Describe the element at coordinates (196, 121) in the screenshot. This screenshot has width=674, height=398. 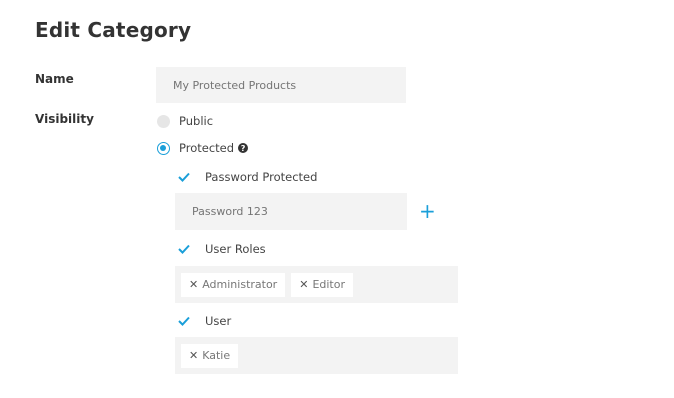
I see `public-label: Public` at that location.